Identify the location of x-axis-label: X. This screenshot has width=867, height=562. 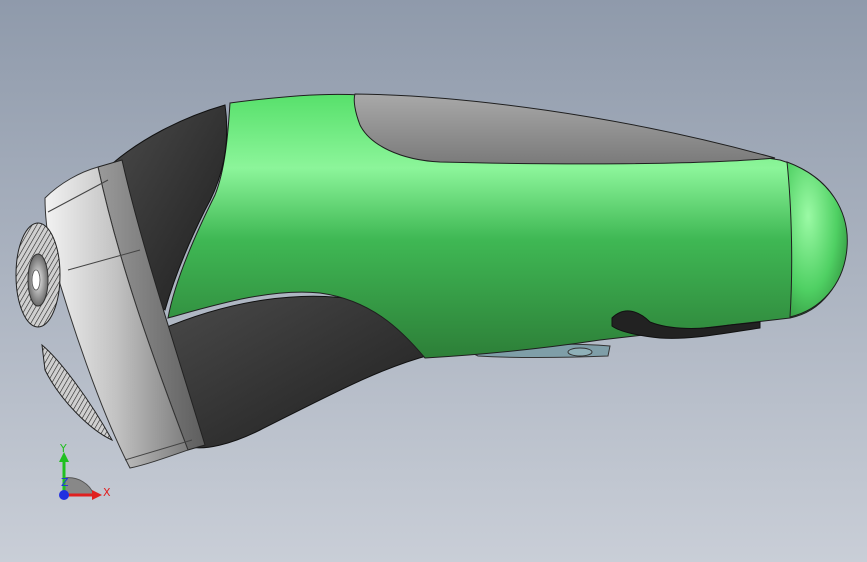
(107, 492).